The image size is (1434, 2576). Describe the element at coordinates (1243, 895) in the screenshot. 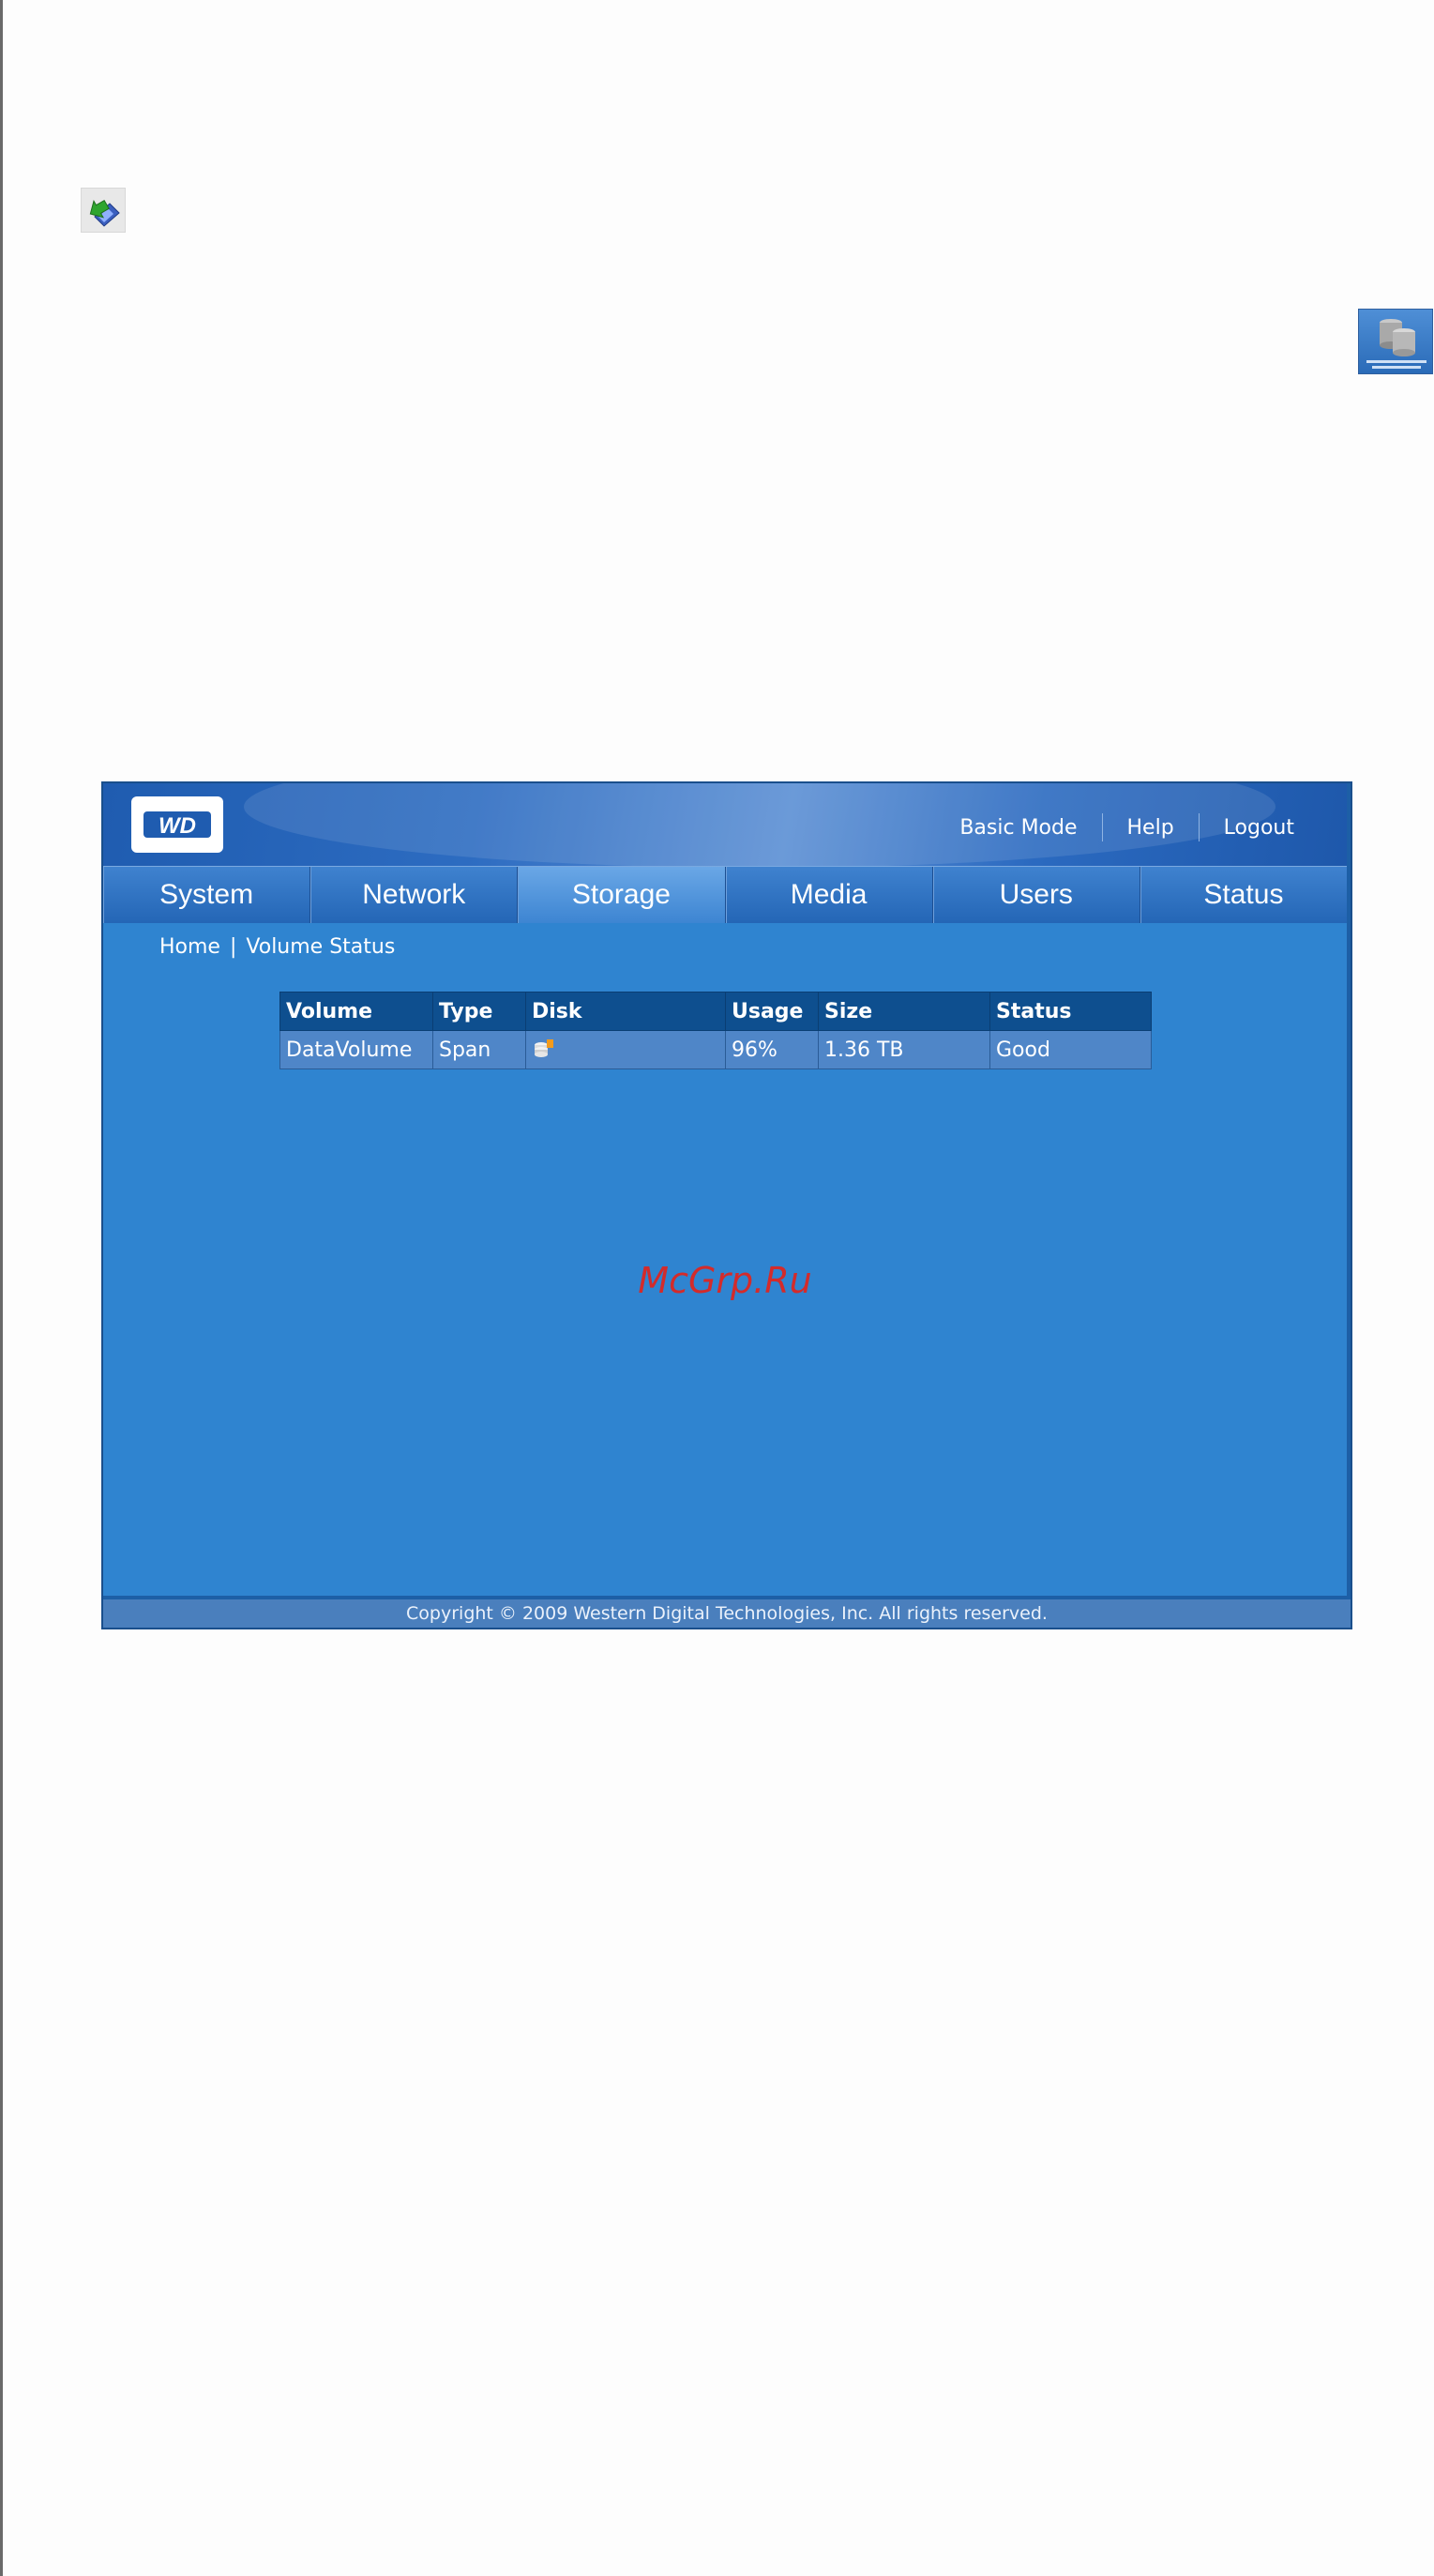

I see `tab-status: Status` at that location.